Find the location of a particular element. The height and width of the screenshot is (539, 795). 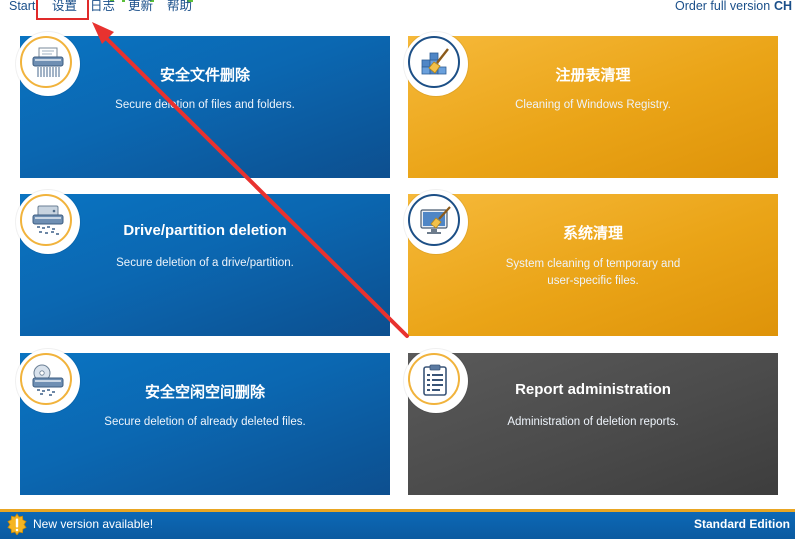

clipboard-report-icon is located at coordinates (435, 380).